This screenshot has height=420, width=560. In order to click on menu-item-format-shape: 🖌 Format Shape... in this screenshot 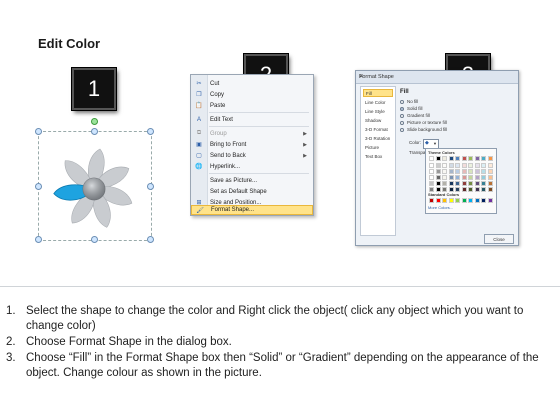, I will do `click(252, 210)`.